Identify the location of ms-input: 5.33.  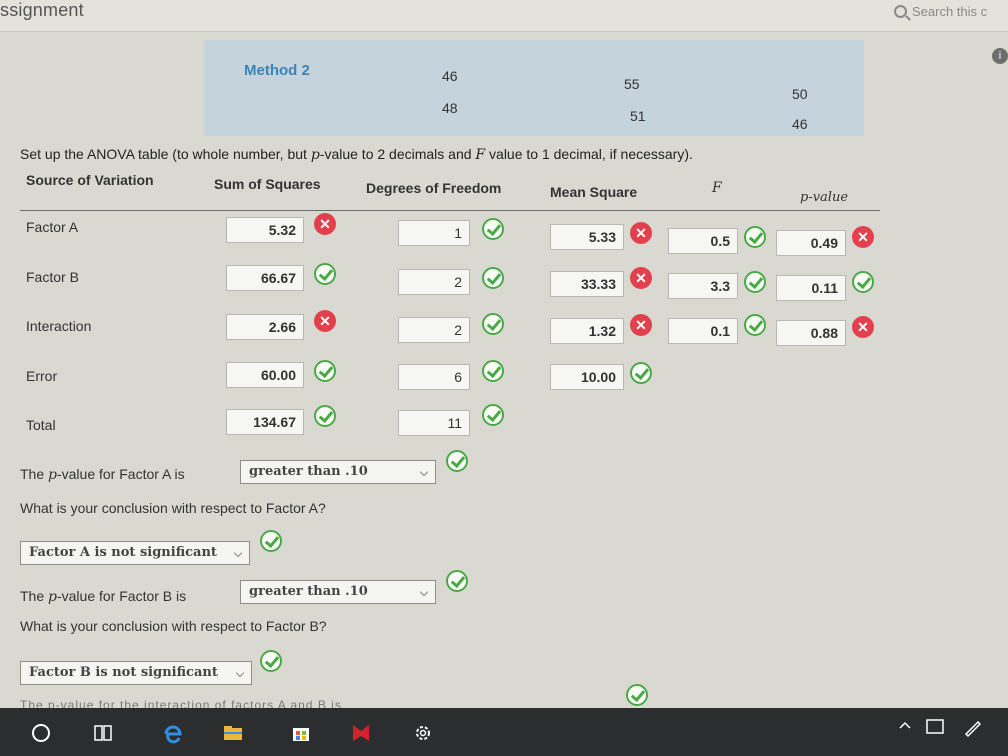
(587, 237).